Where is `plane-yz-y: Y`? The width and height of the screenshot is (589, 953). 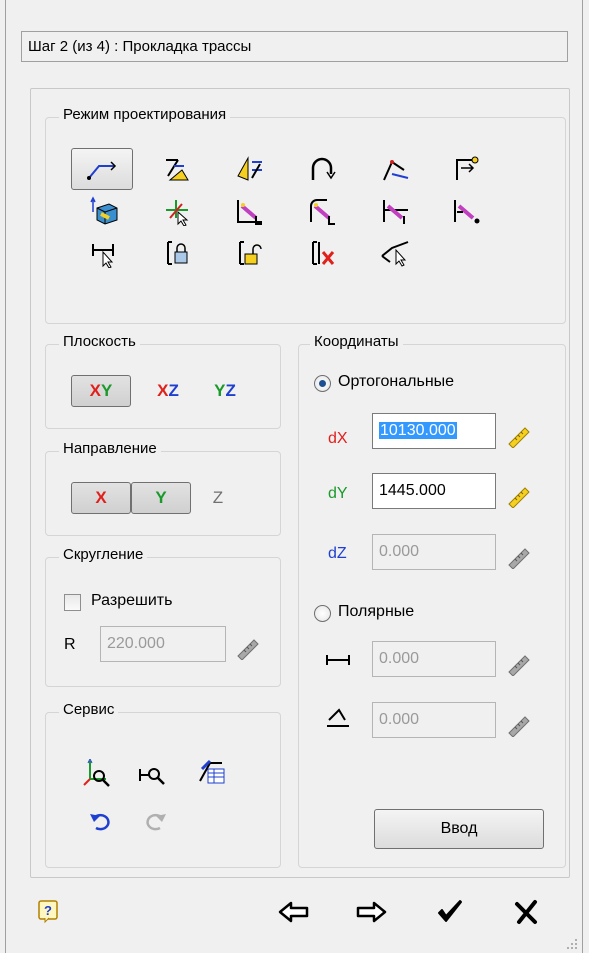
plane-yz-y: Y is located at coordinates (220, 390).